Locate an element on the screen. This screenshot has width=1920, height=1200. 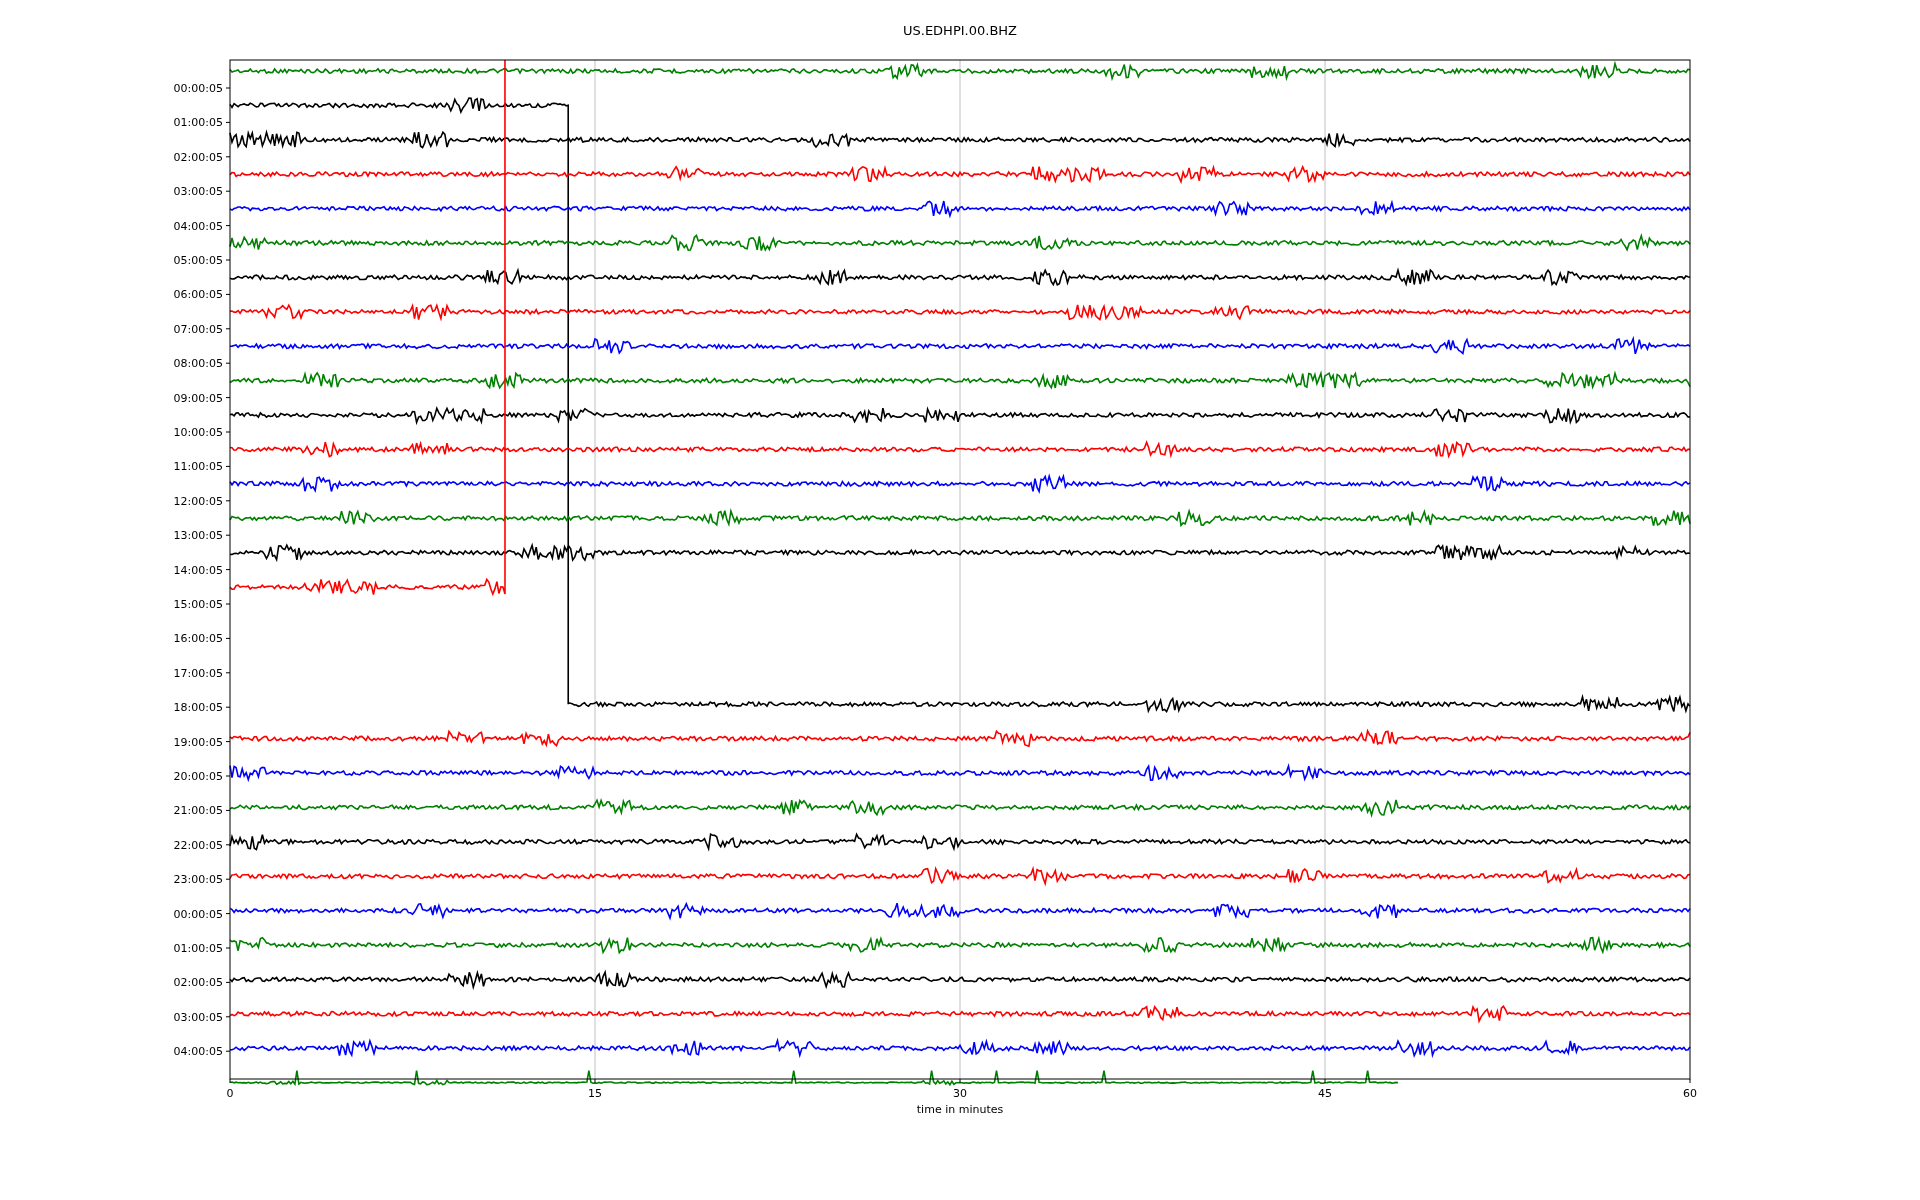
chart-title: US.EDHPI.00.BHZ is located at coordinates (960, 30).